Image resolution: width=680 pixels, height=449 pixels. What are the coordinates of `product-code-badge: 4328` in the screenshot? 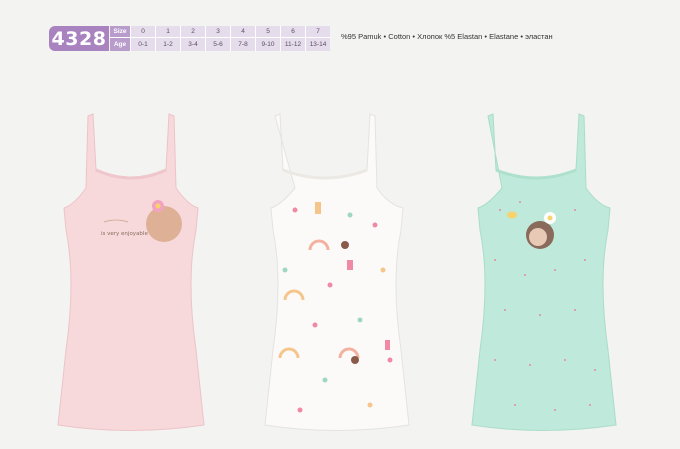 It's located at (79, 38).